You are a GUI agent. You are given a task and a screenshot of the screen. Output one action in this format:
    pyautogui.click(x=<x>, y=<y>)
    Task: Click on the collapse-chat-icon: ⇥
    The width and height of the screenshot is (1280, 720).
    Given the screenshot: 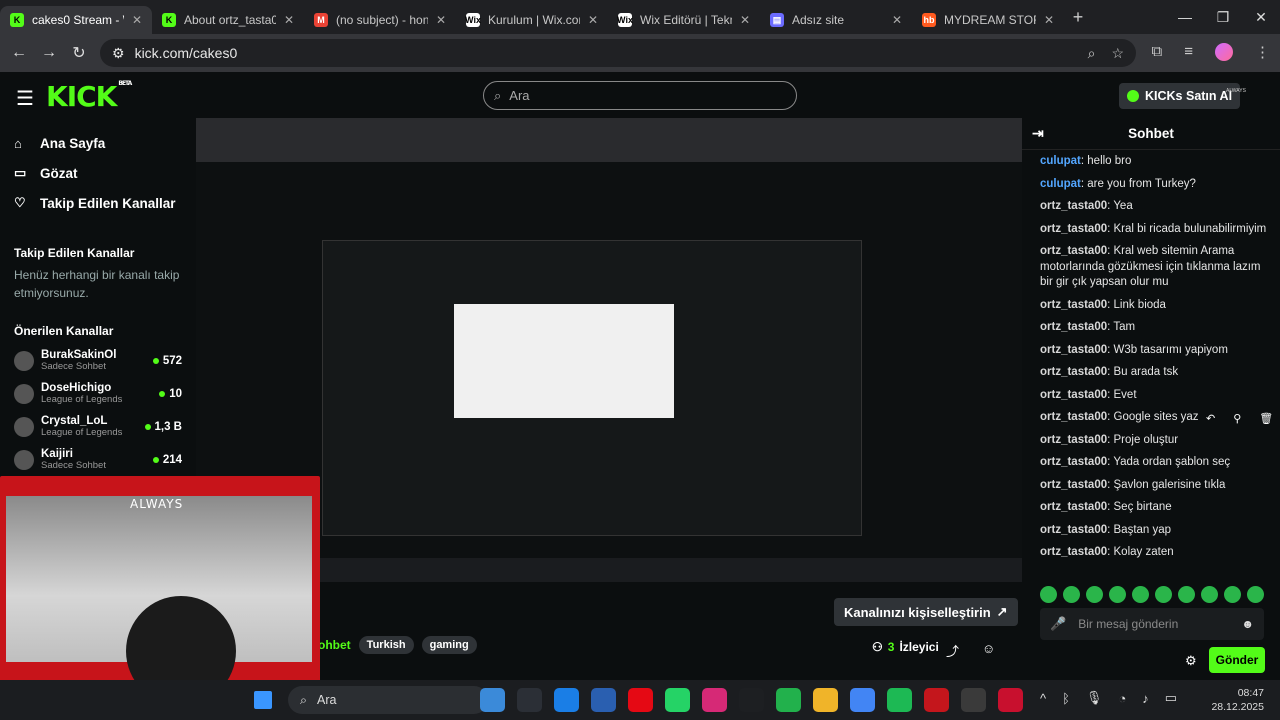 What is the action you would take?
    pyautogui.click(x=1038, y=133)
    